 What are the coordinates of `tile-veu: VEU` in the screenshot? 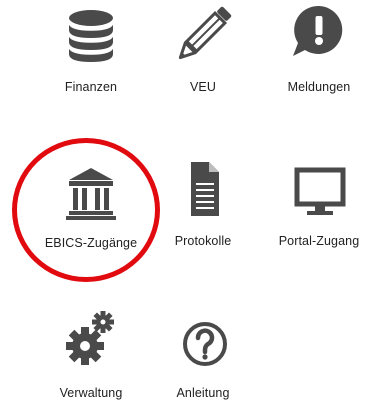 It's located at (203, 55).